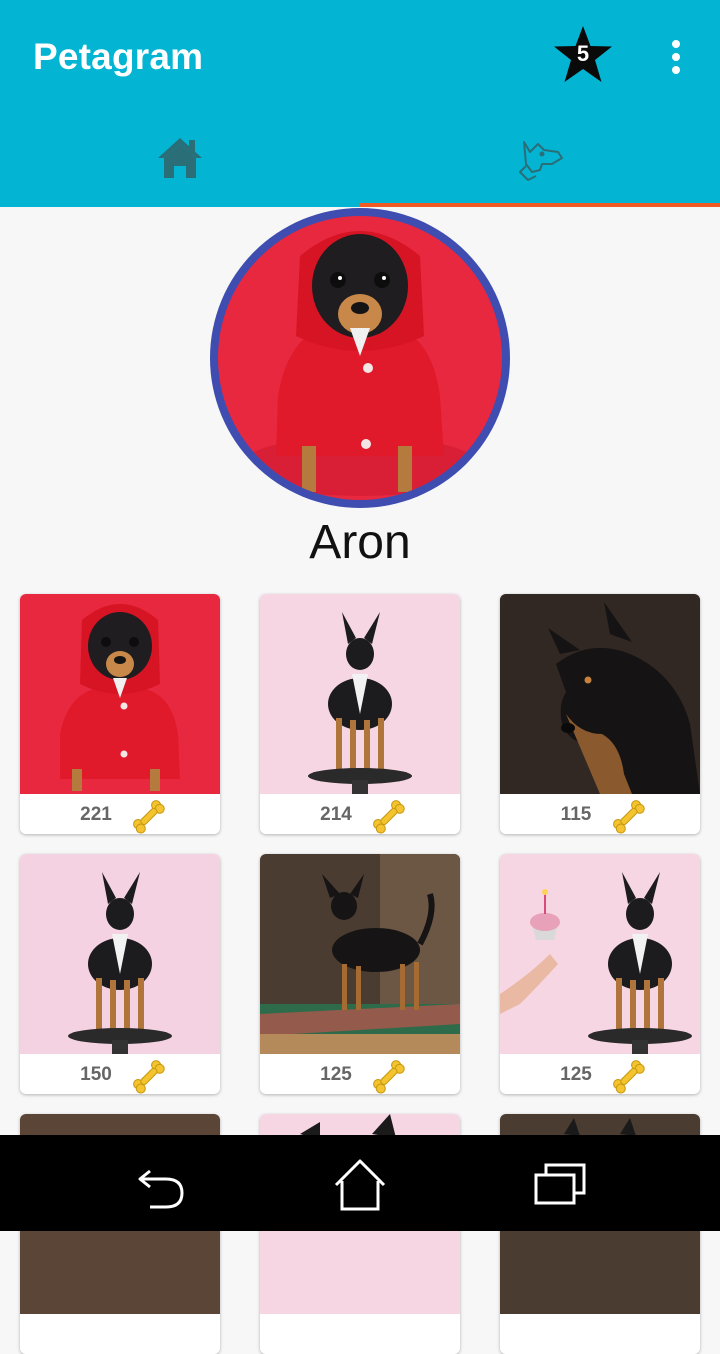 The height and width of the screenshot is (1354, 720). I want to click on profile-avatar, so click(360, 358).